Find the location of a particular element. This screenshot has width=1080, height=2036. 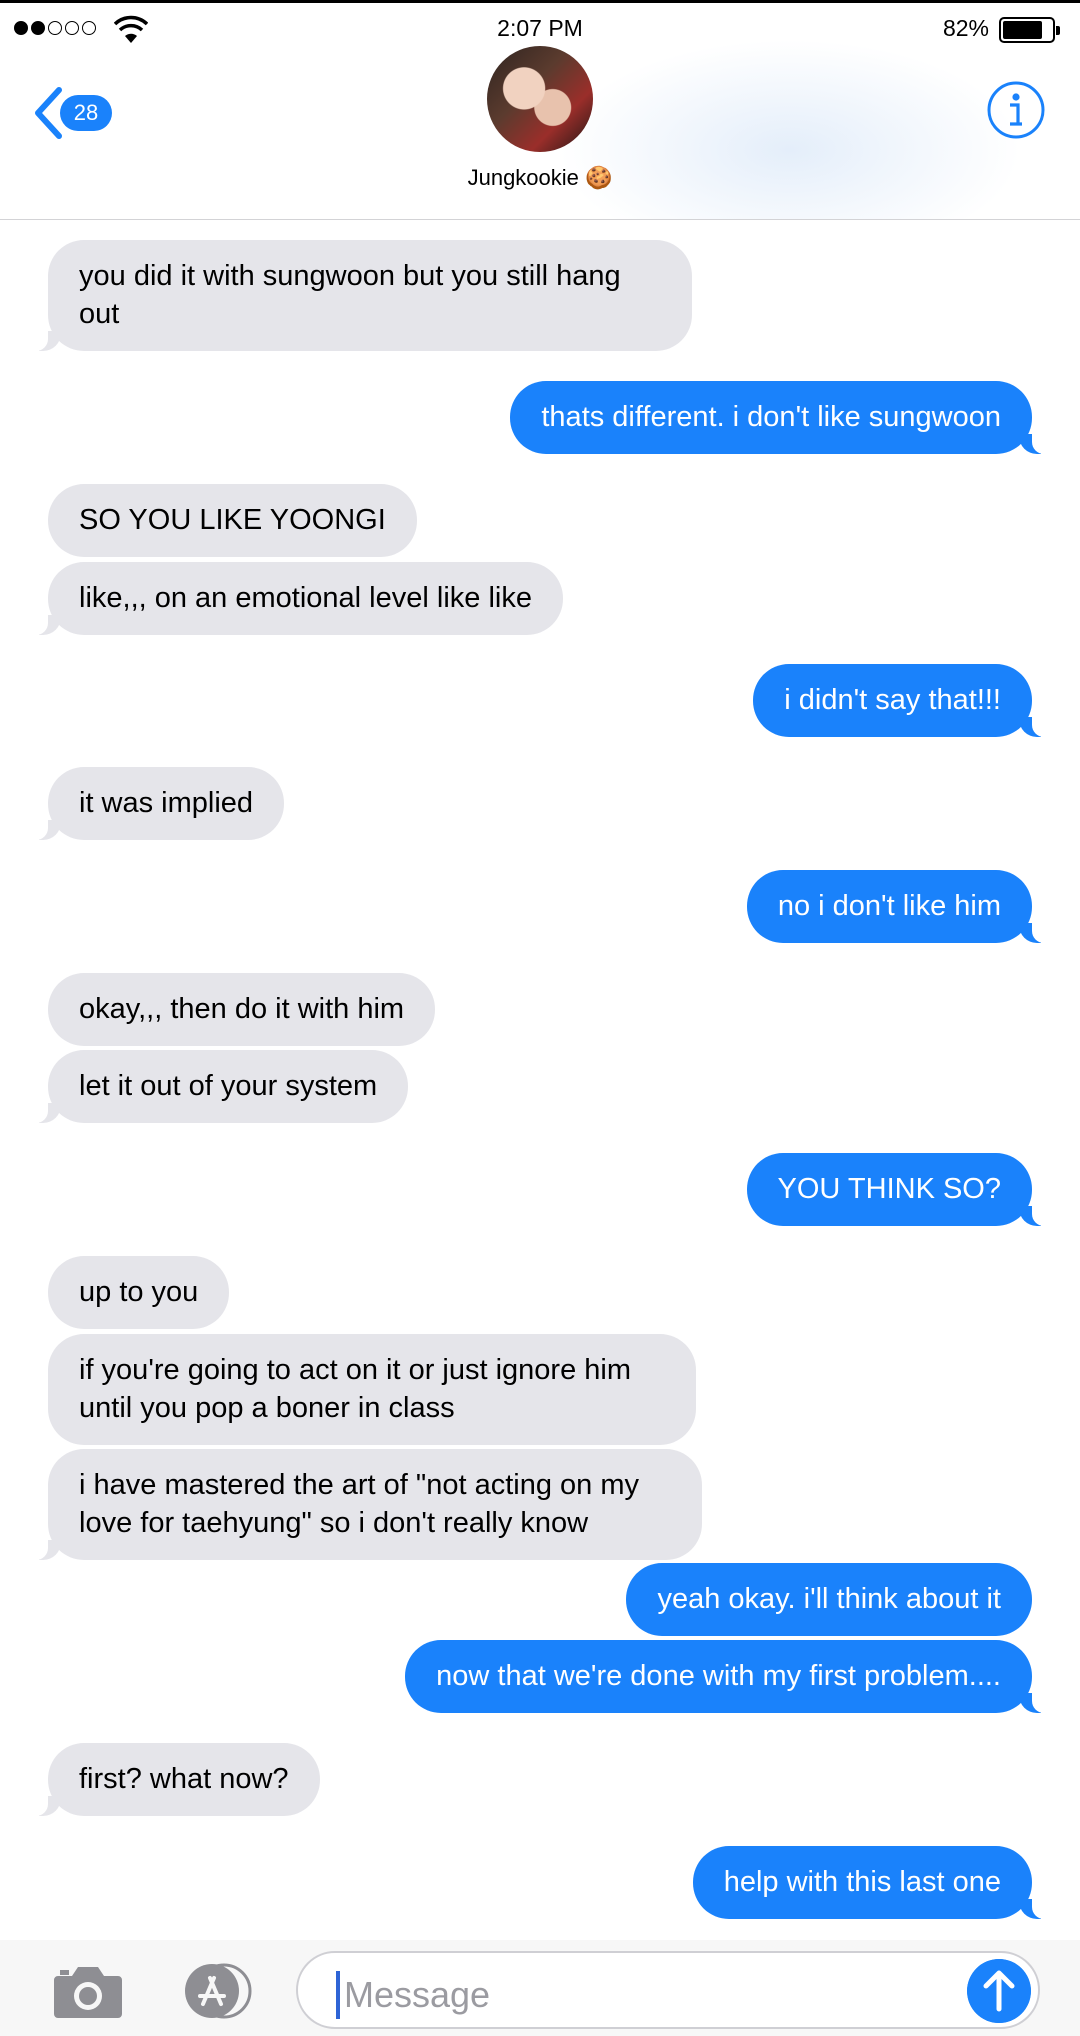

incoming-message: SO YOU LIKE YOONGI is located at coordinates (232, 520).